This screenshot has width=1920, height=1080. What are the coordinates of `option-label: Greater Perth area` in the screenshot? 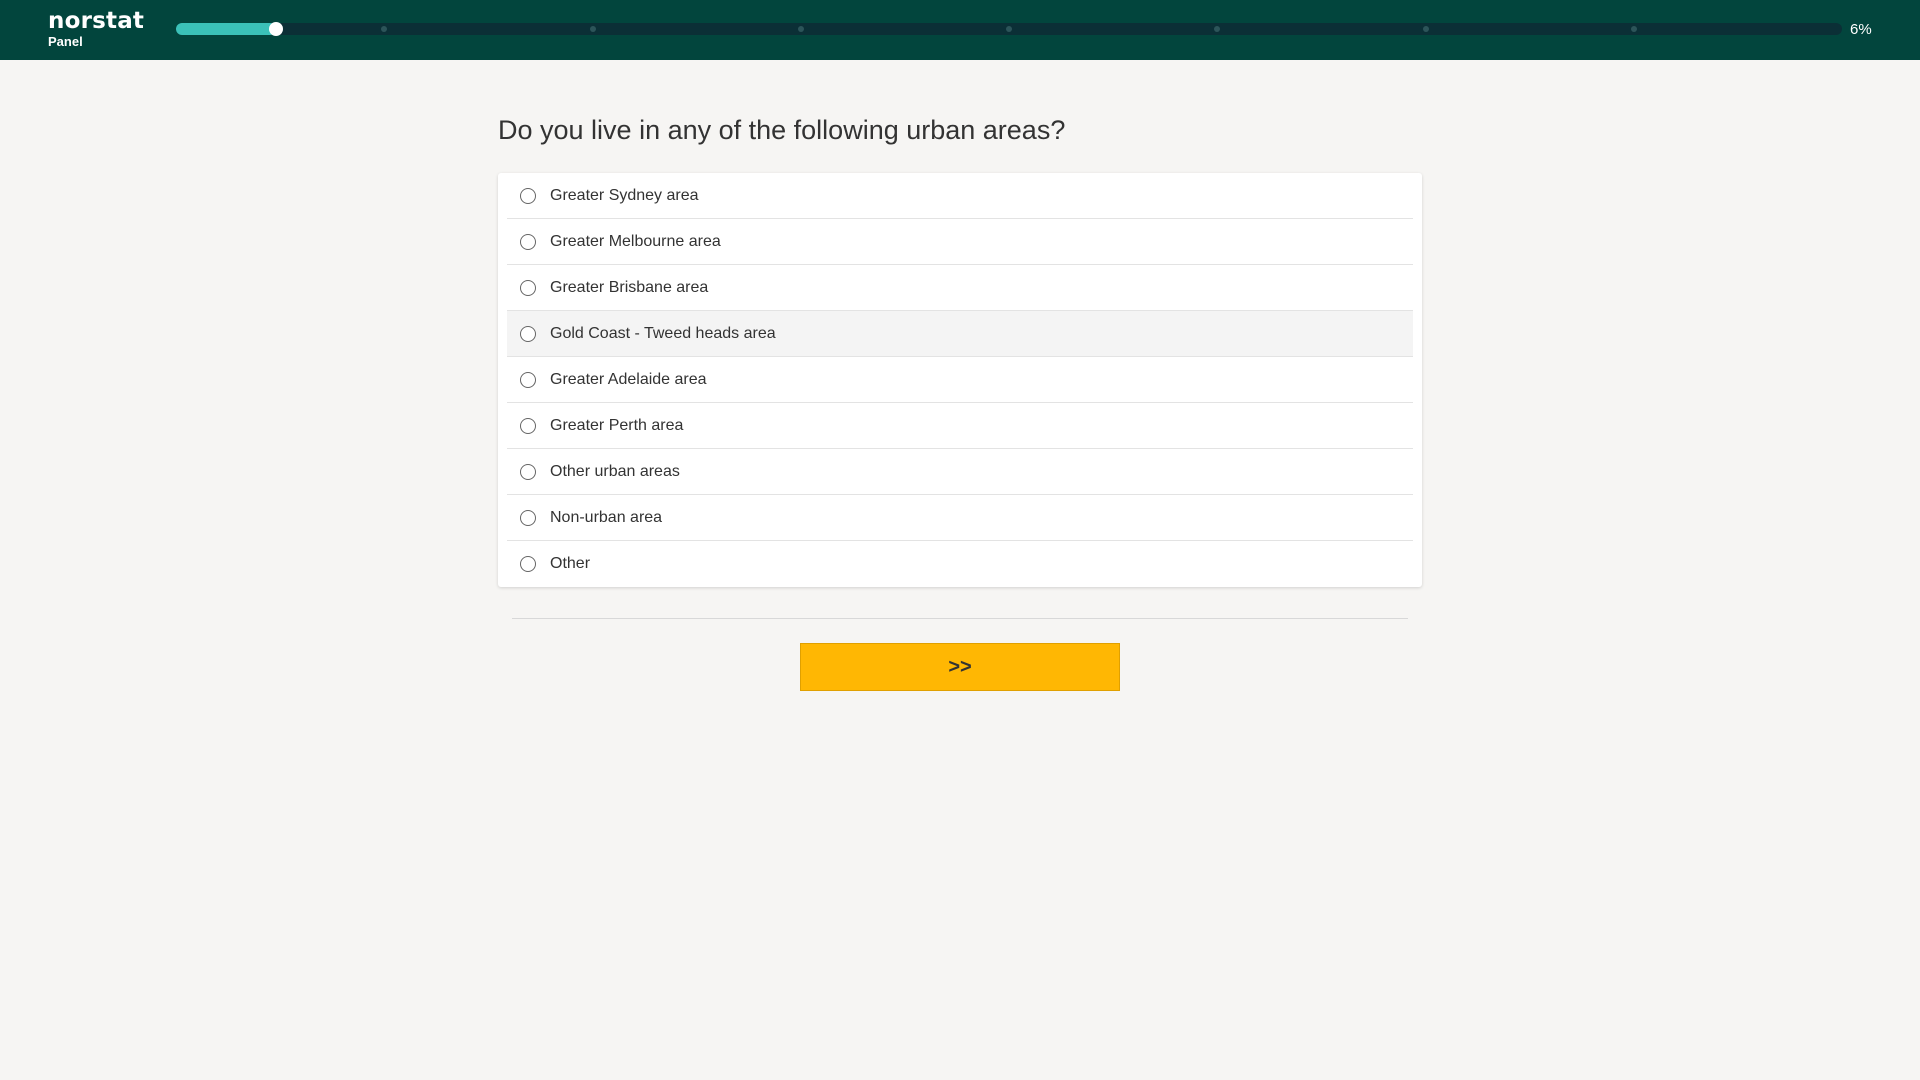 It's located at (617, 425).